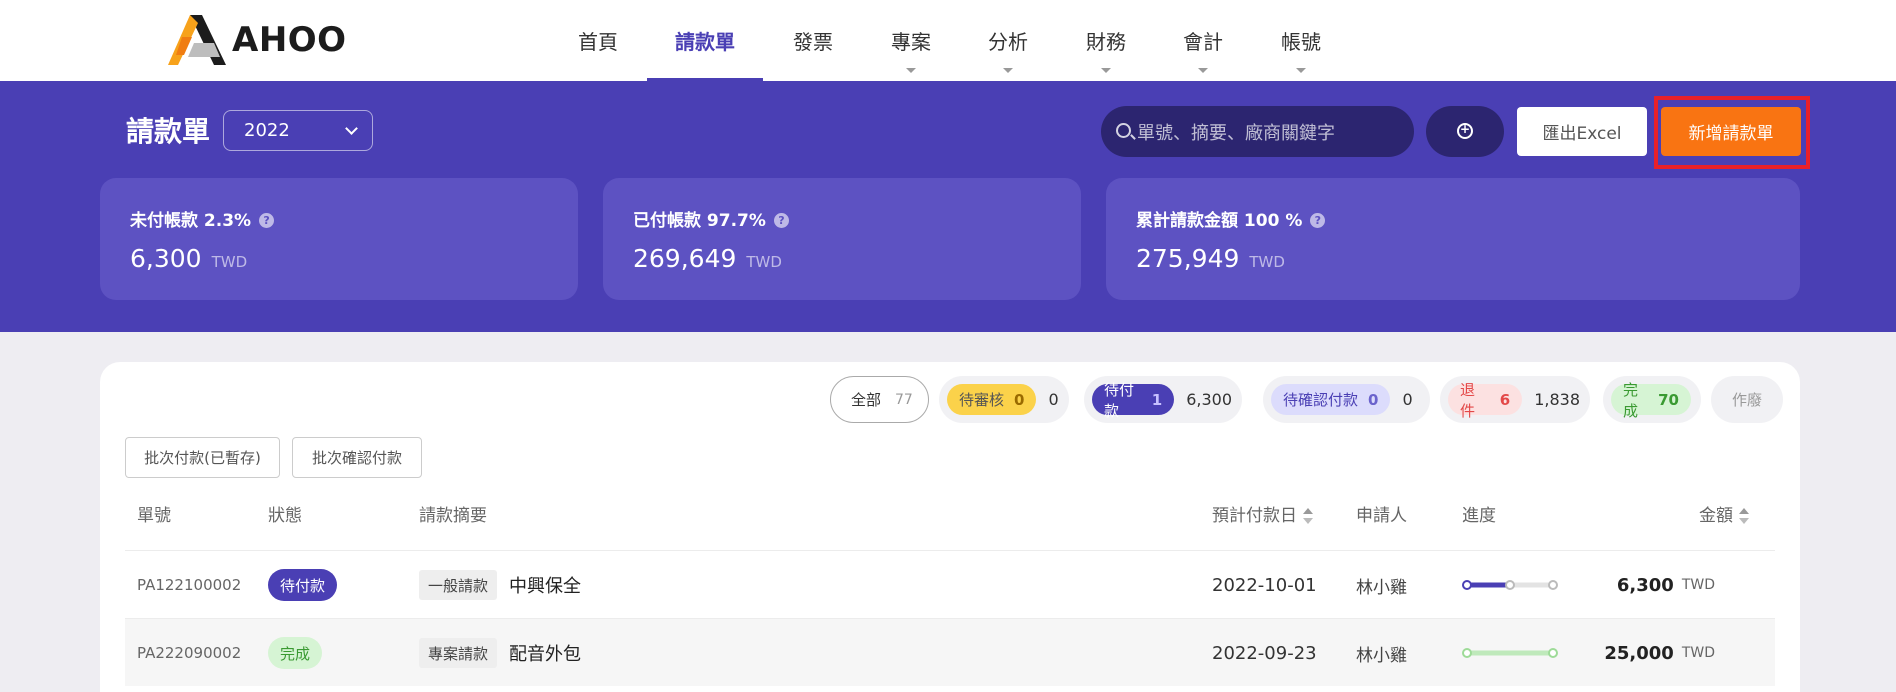 The image size is (1896, 692). I want to click on filter-void: 作廢, so click(1747, 399).